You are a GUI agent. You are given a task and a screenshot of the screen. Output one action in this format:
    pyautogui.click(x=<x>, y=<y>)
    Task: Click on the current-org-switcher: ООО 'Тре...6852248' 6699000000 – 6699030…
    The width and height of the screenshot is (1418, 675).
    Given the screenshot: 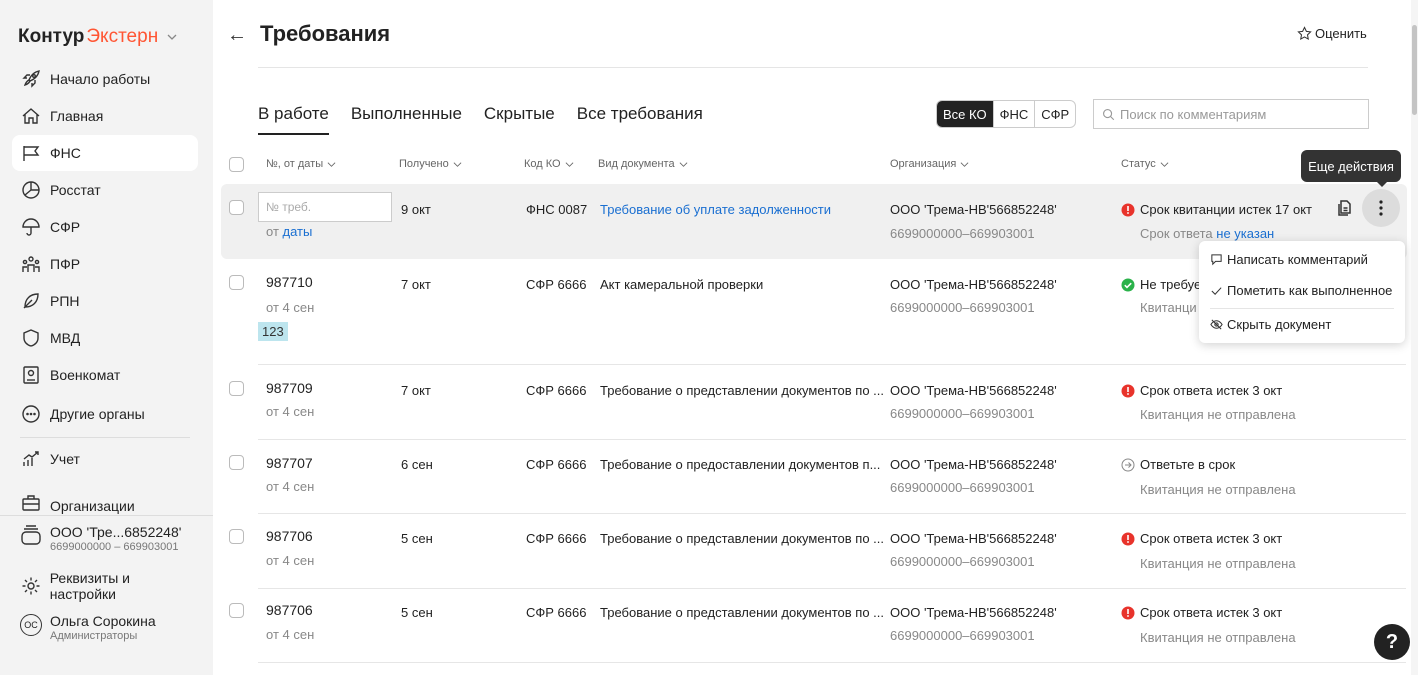 What is the action you would take?
    pyautogui.click(x=100, y=538)
    